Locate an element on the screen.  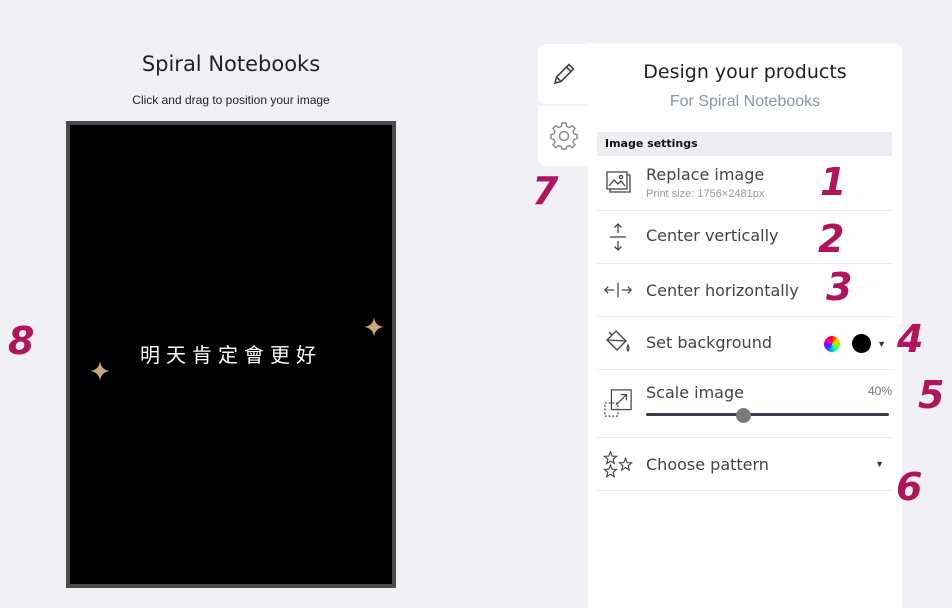
annotation-number: 4 is located at coordinates (910, 339).